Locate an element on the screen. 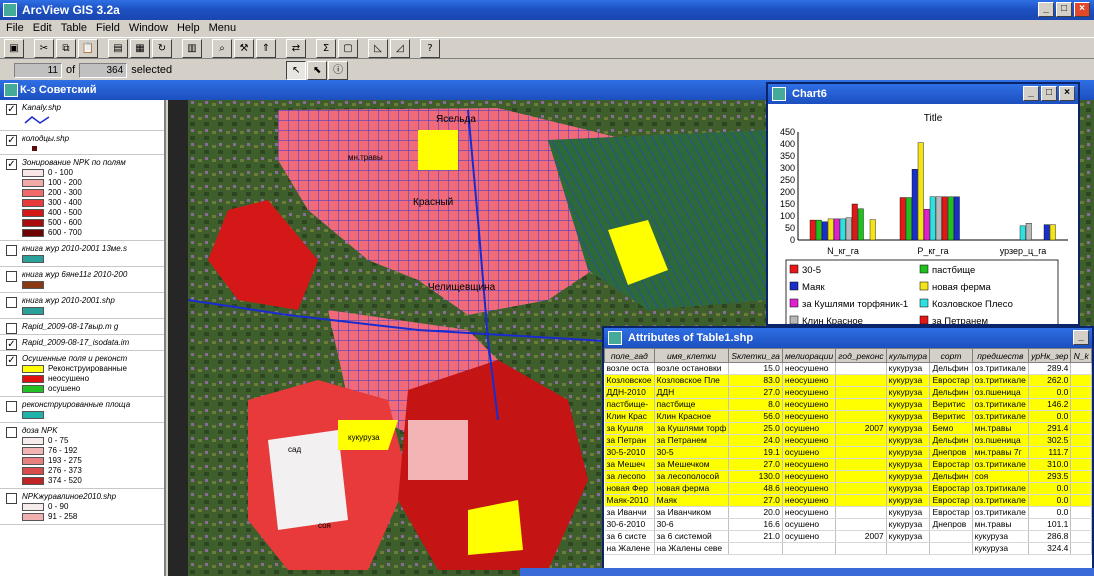 The image size is (1094, 576). identify-tool-icon: ⓘ is located at coordinates (338, 70).